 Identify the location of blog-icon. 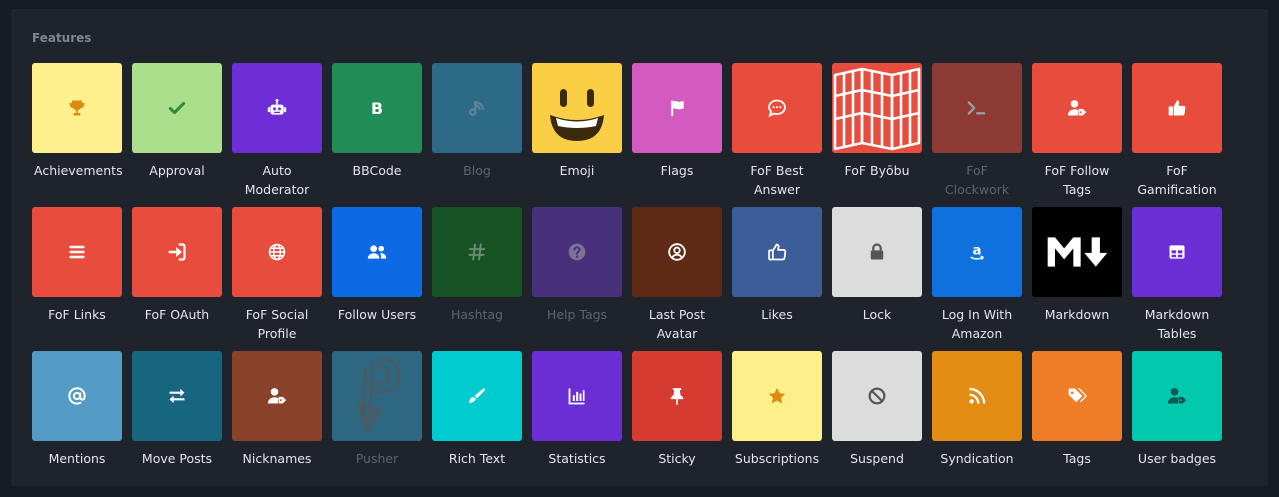
(477, 108).